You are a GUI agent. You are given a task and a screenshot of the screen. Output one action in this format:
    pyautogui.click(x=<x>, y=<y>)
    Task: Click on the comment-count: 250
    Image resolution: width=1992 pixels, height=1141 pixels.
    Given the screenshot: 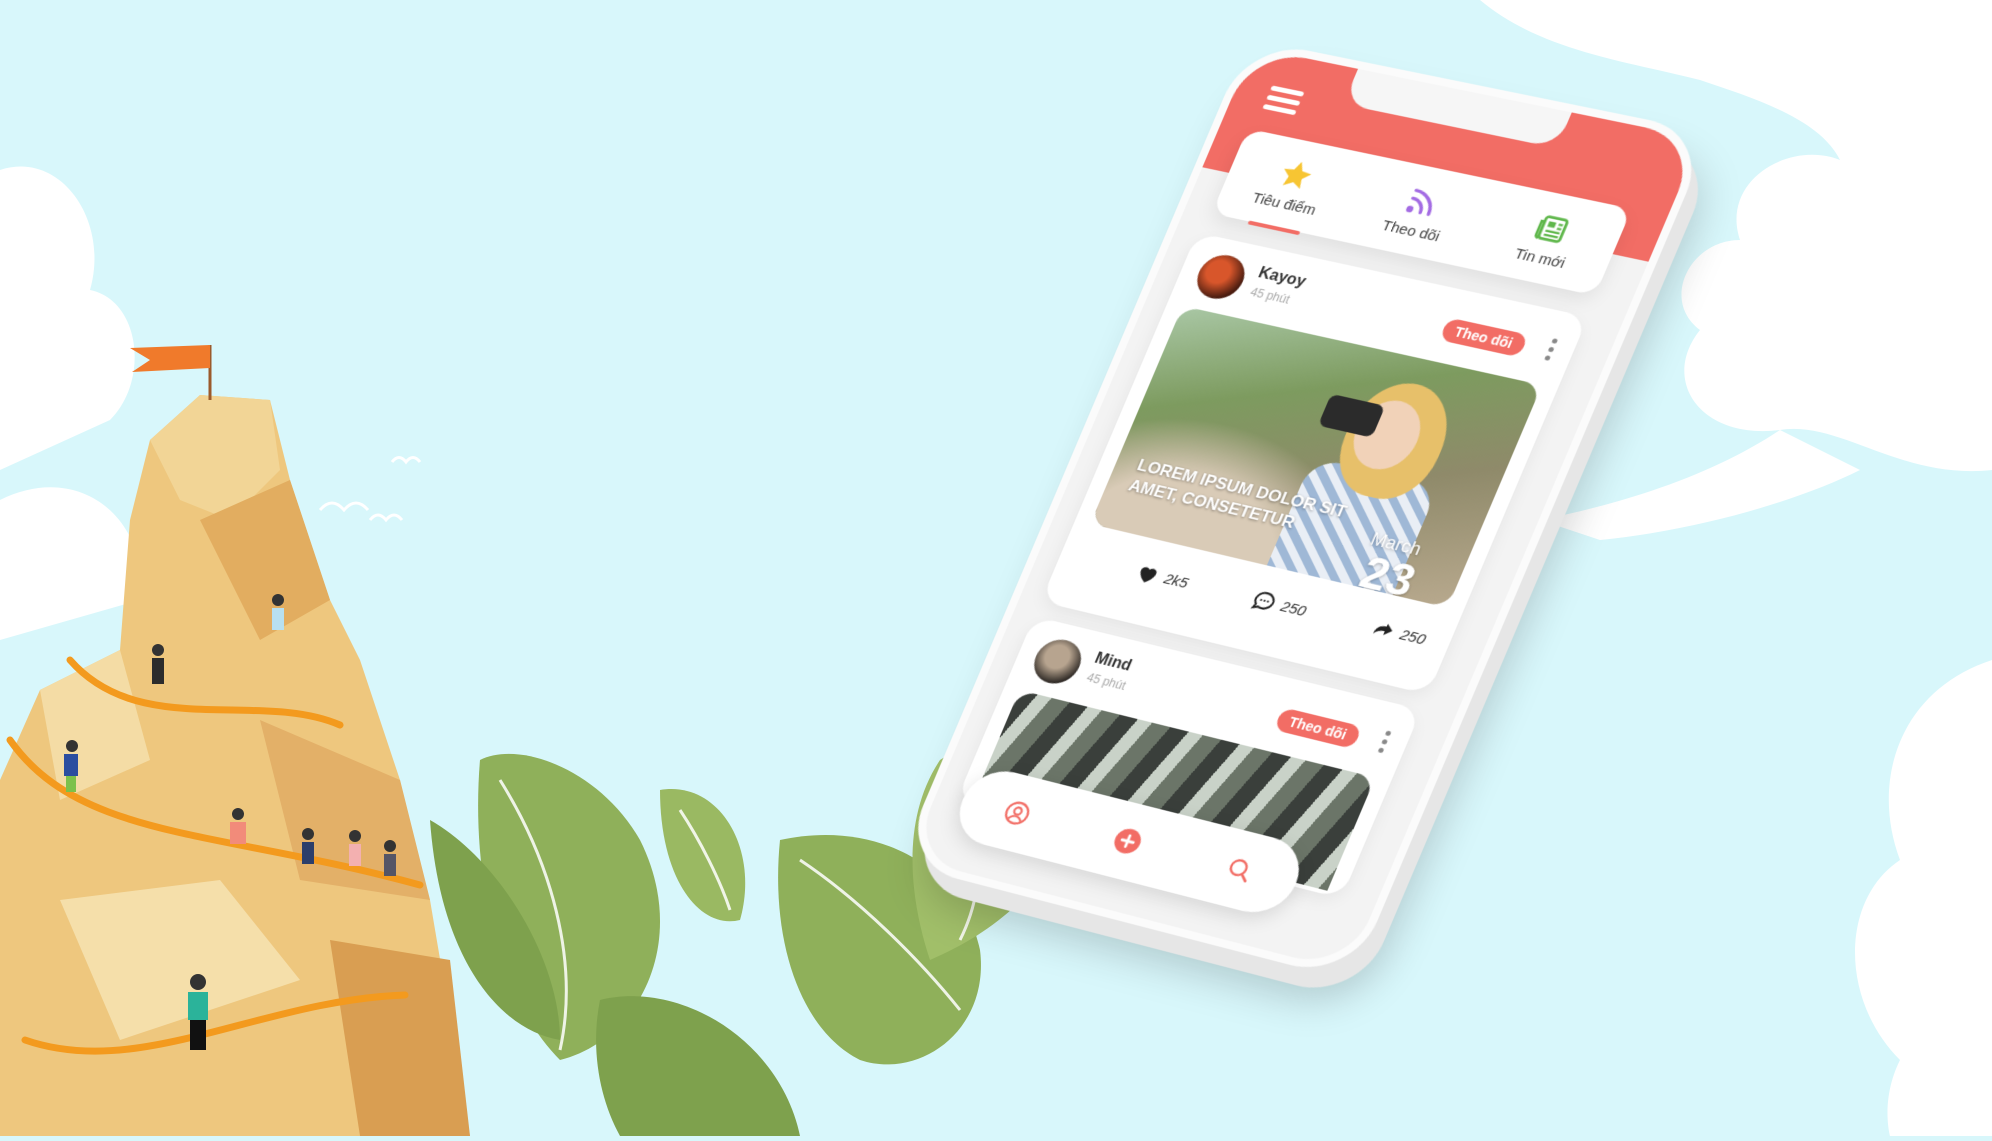 What is the action you would take?
    pyautogui.click(x=1293, y=609)
    